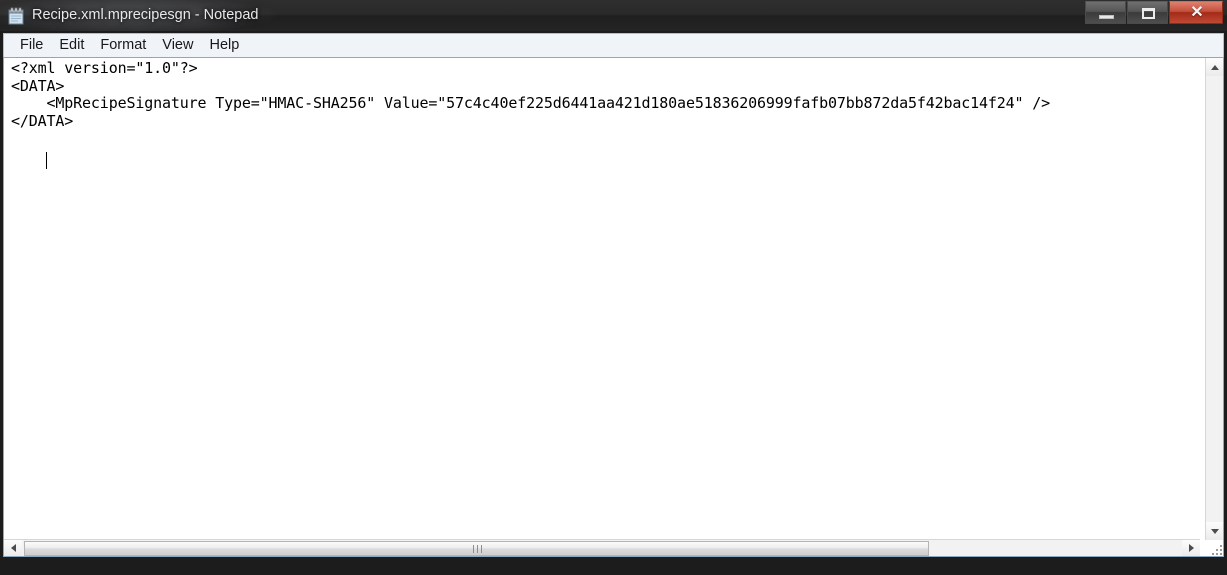 The width and height of the screenshot is (1227, 575). Describe the element at coordinates (613, 45) in the screenshot. I see `menu-bar: File Edit Format View Help` at that location.